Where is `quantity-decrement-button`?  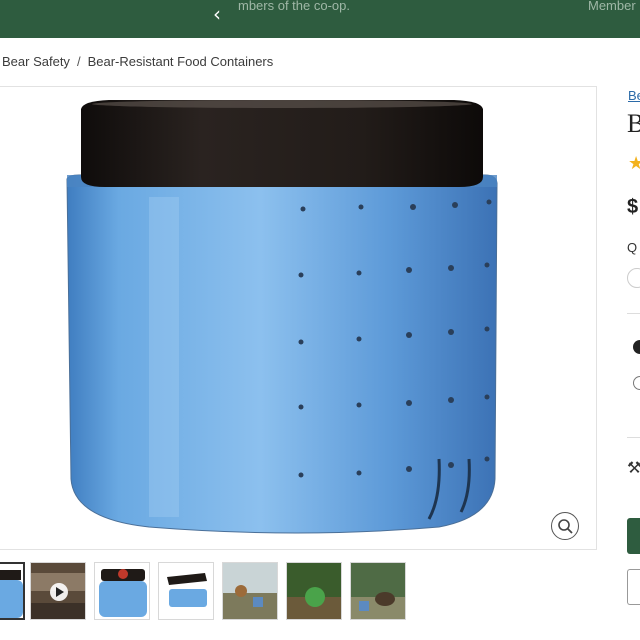
quantity-decrement-button is located at coordinates (633, 278).